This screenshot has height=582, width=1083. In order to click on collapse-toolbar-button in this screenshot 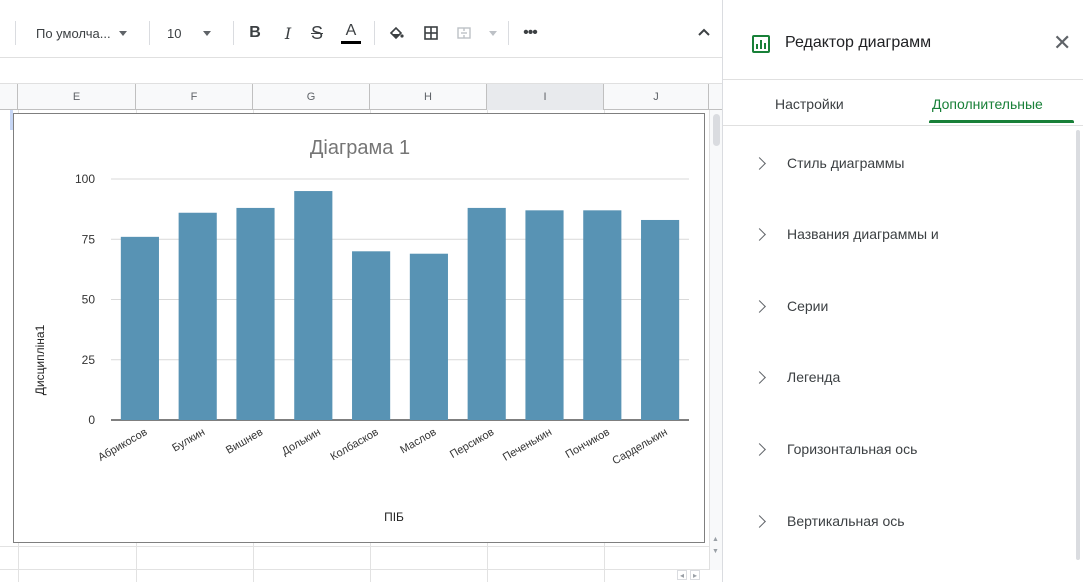, I will do `click(704, 33)`.